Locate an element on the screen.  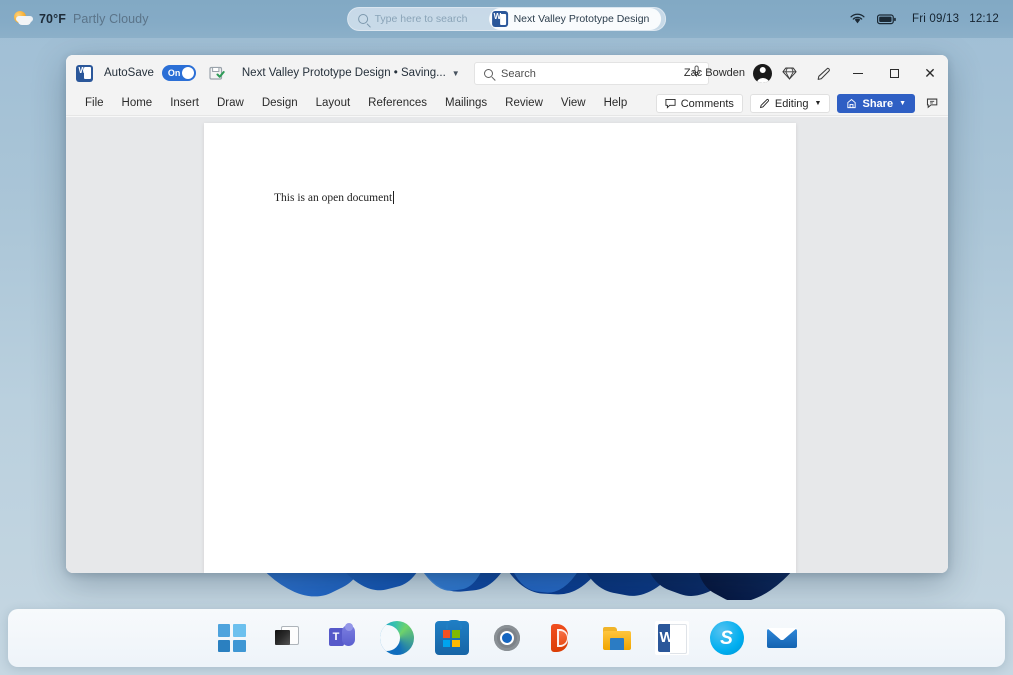
search-suggestion-label: Next Valley Prototype Design is located at coordinates (581, 19).